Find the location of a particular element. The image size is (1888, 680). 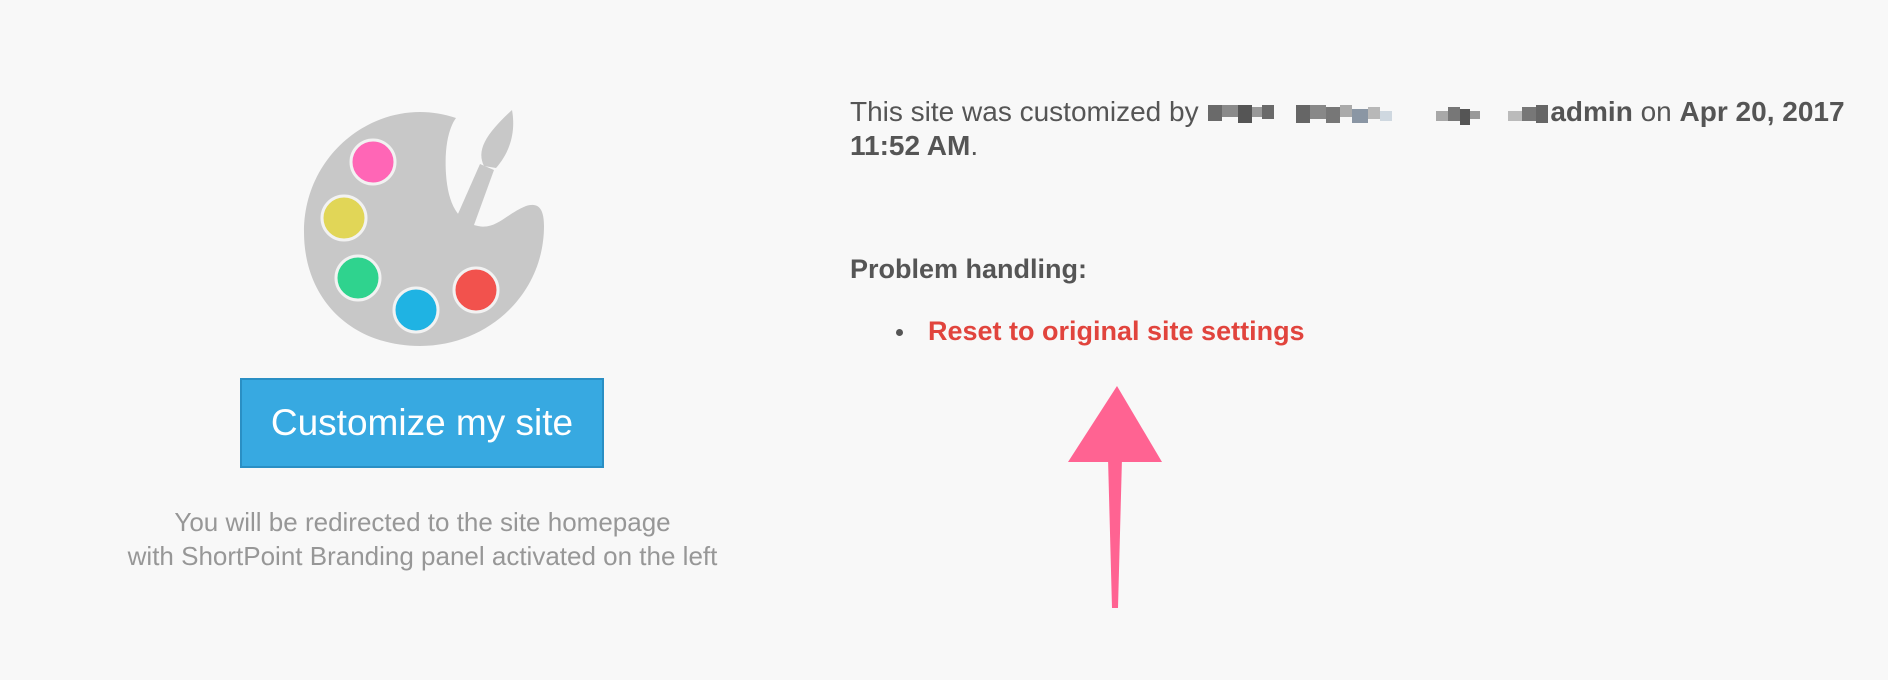

problem-handling-list: Reset to original site settings is located at coordinates (1100, 331).